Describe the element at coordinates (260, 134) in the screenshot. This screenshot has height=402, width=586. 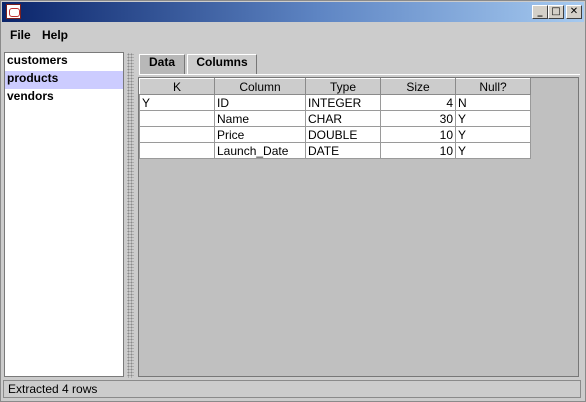
I see `cell-column: Price` at that location.